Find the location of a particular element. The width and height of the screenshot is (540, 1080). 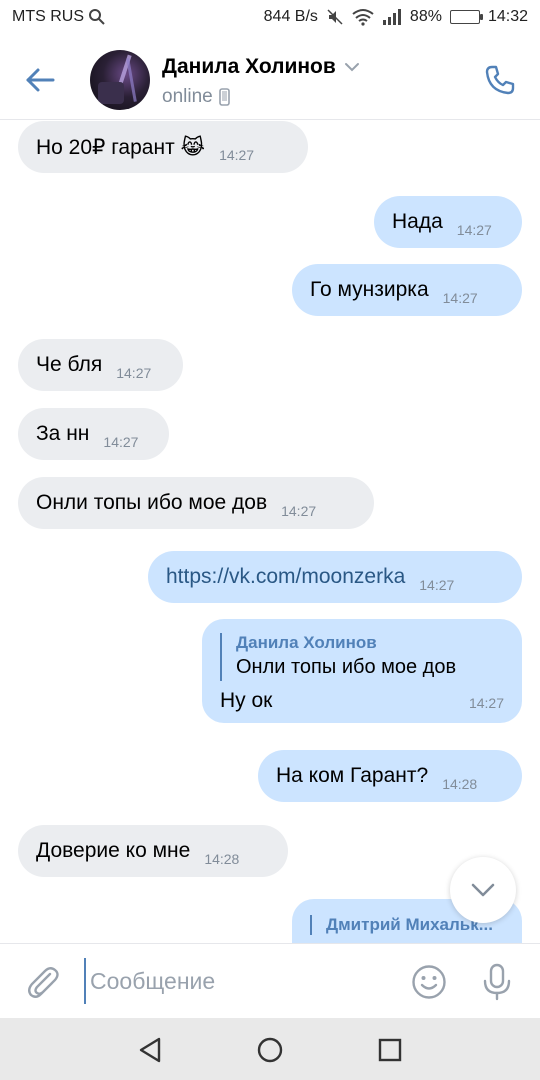

wifi-icon is located at coordinates (363, 17).